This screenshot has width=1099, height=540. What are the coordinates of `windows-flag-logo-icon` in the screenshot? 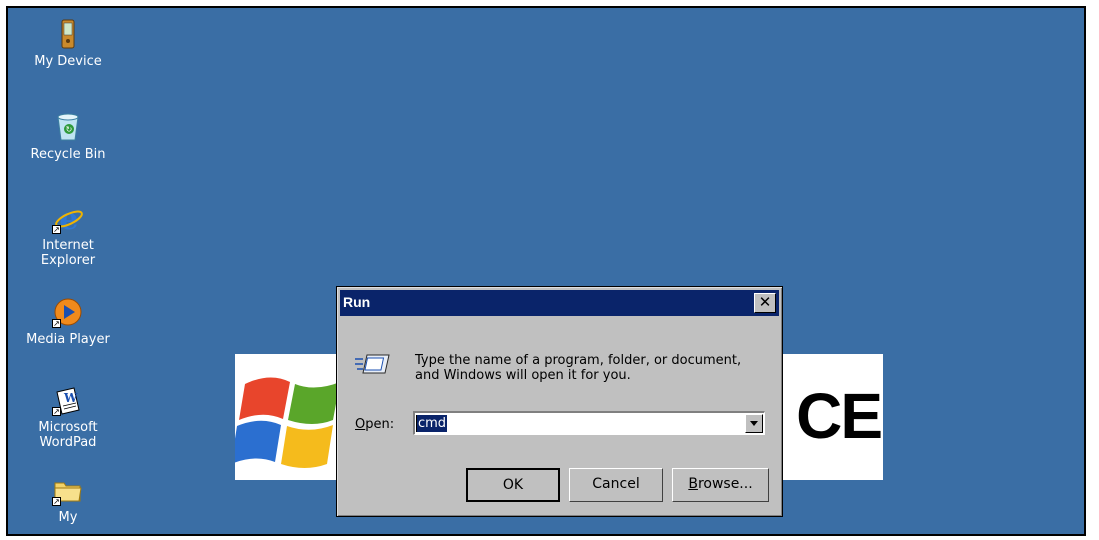 It's located at (287, 422).